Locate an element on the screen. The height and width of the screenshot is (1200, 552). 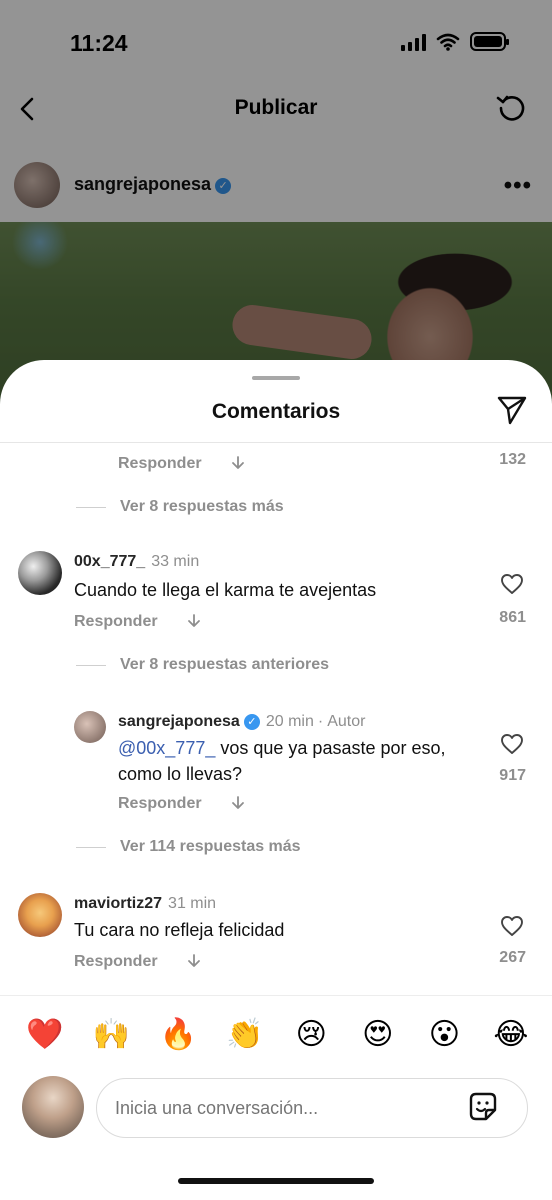
emoji-heart-eyes-button: 😍 is located at coordinates (378, 1037).